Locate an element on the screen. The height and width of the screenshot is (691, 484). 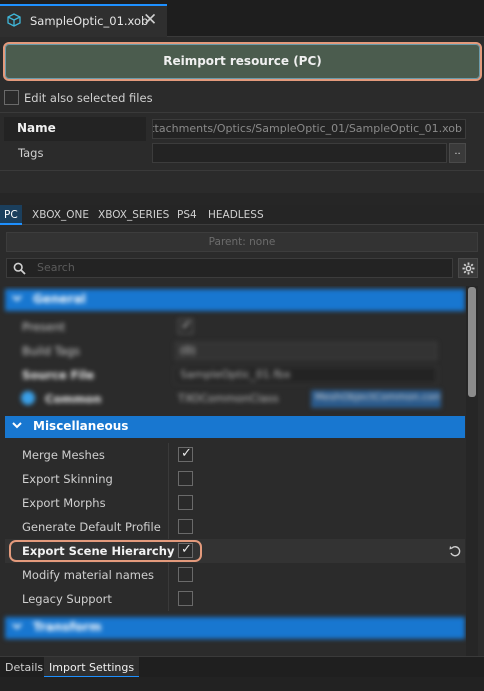
gear-icon is located at coordinates (468, 268).